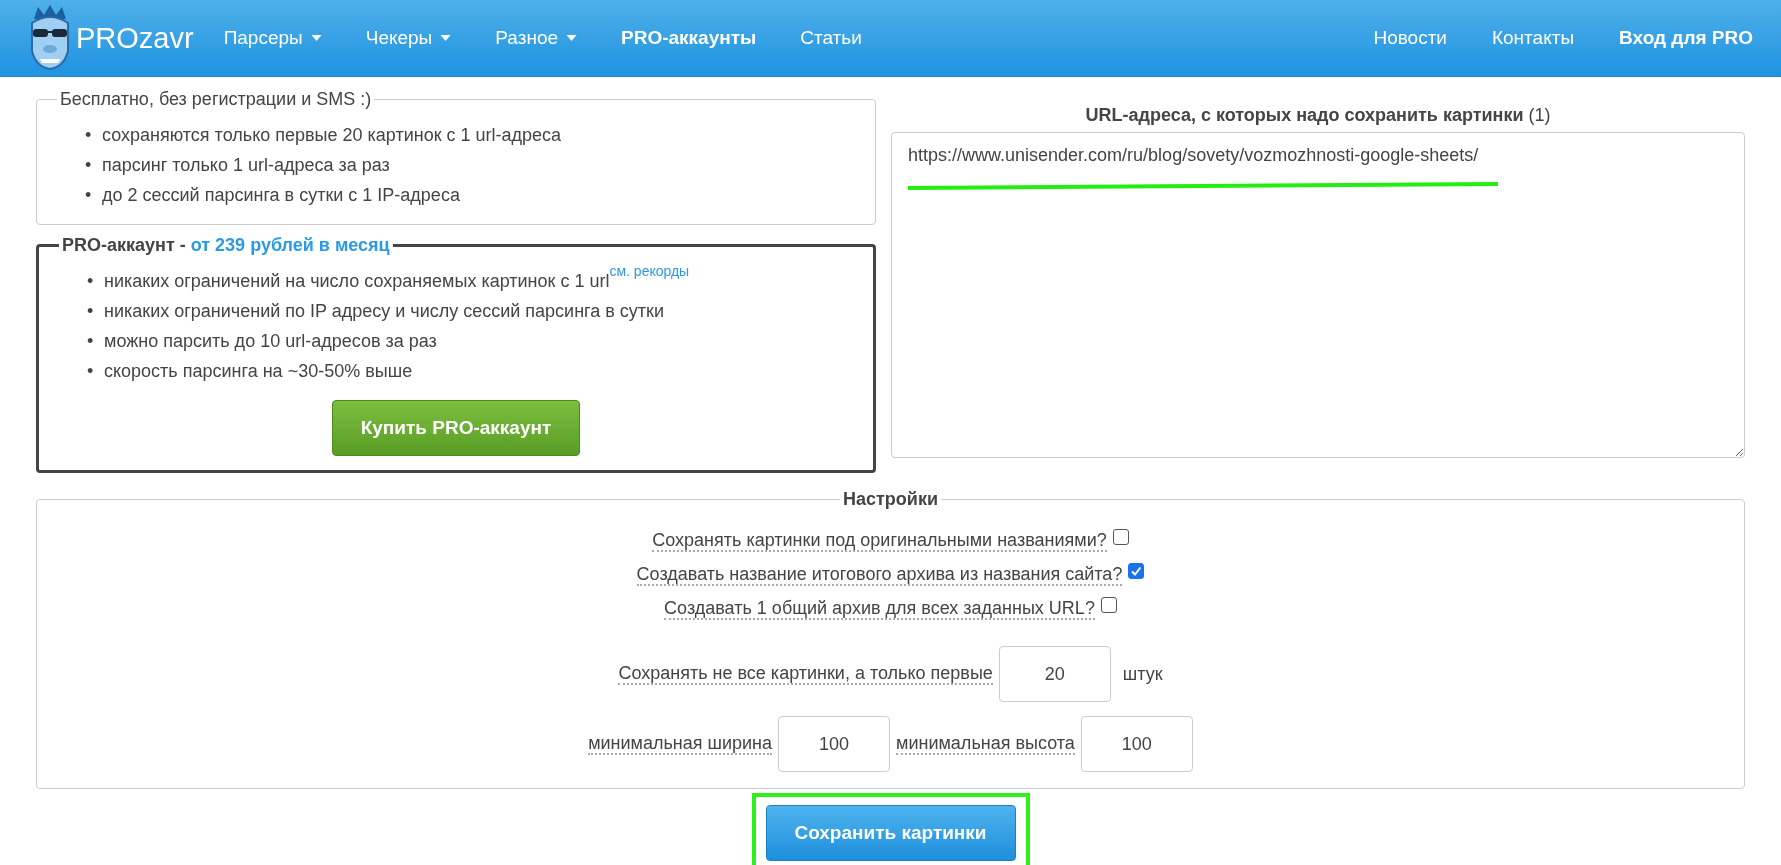 The height and width of the screenshot is (865, 1781). I want to click on nav-link: Парсеры, so click(272, 38).